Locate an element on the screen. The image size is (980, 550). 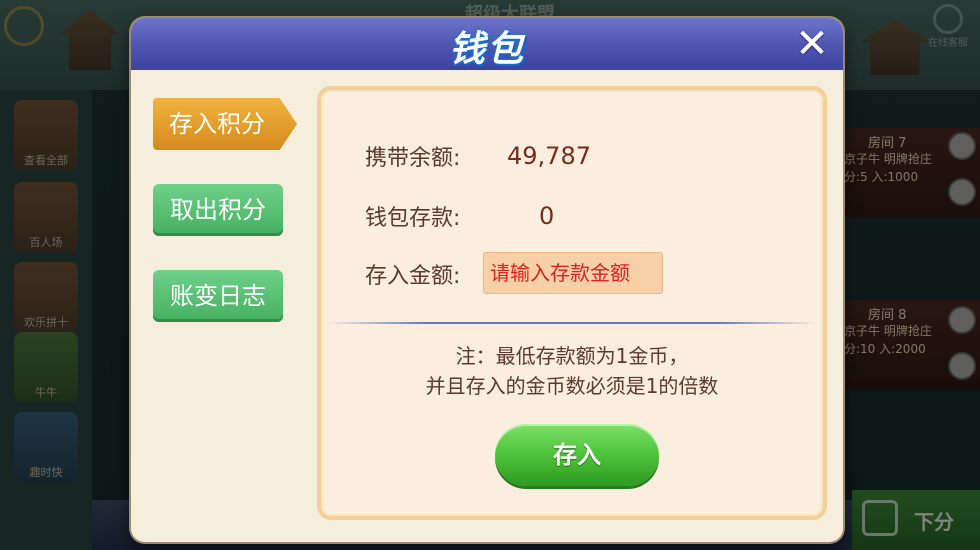
close-button: ✕ is located at coordinates (812, 45).